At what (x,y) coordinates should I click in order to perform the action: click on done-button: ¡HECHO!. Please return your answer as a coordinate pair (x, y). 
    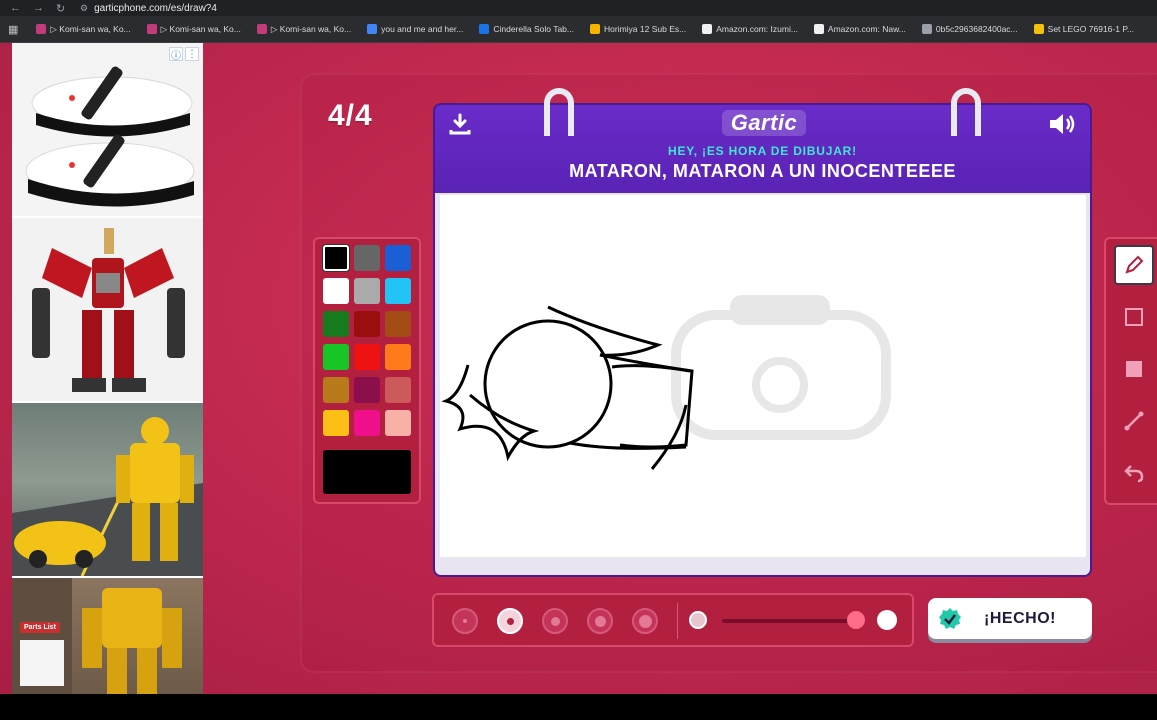
    Looking at the image, I should click on (1010, 618).